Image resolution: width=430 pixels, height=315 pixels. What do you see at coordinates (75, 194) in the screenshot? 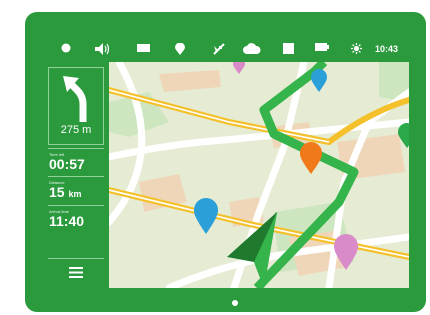
I see `distance-unit: km` at bounding box center [75, 194].